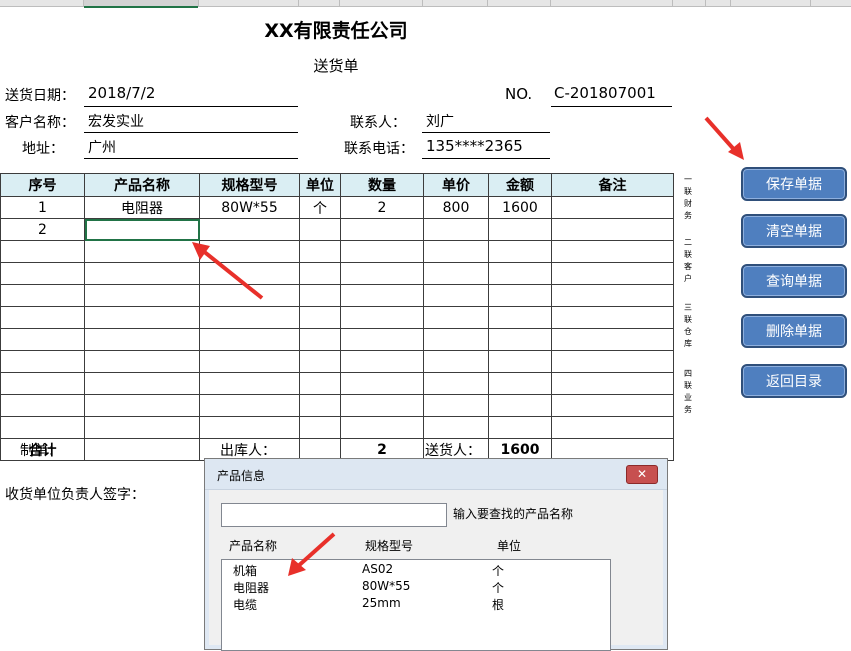 This screenshot has height=651, width=851. What do you see at coordinates (386, 586) in the screenshot?
I see `list-item-spec: 80W*55` at bounding box center [386, 586].